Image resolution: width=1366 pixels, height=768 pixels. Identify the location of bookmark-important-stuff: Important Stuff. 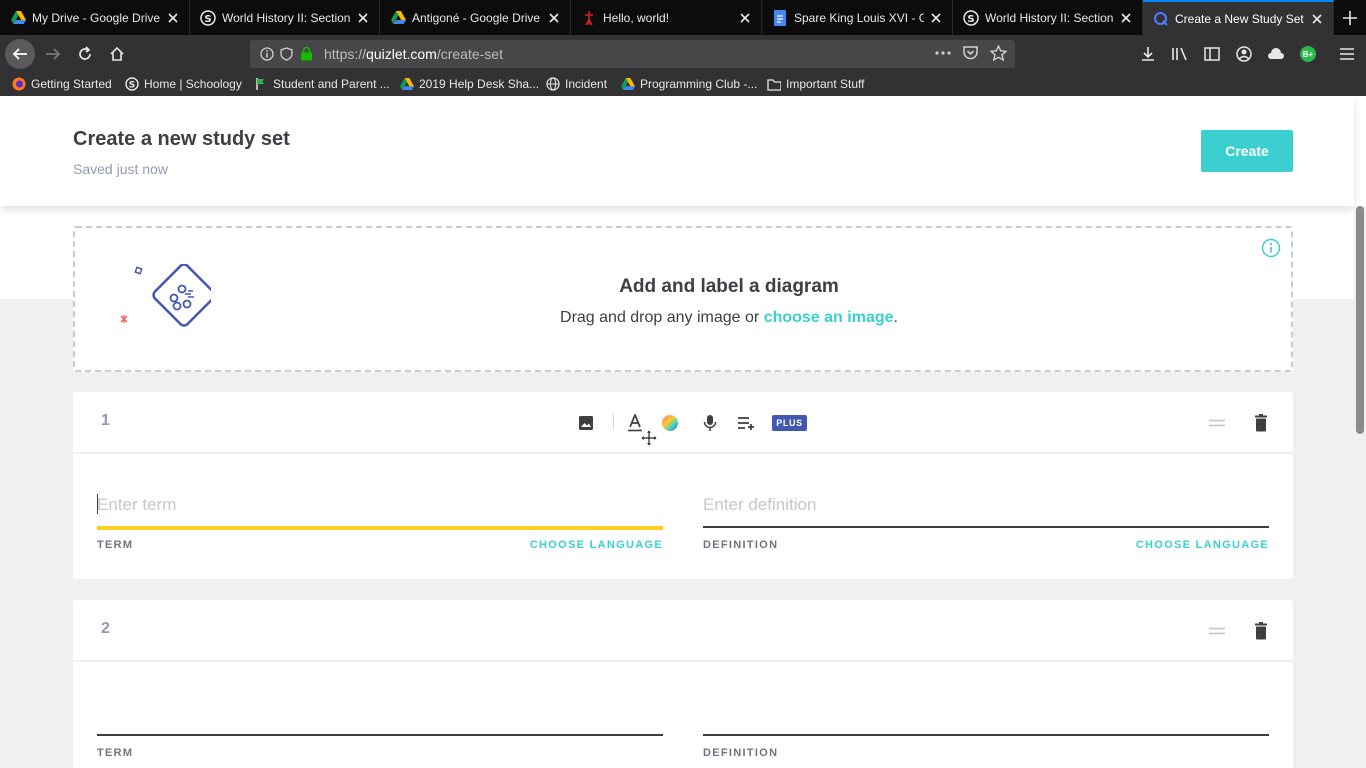
(816, 84).